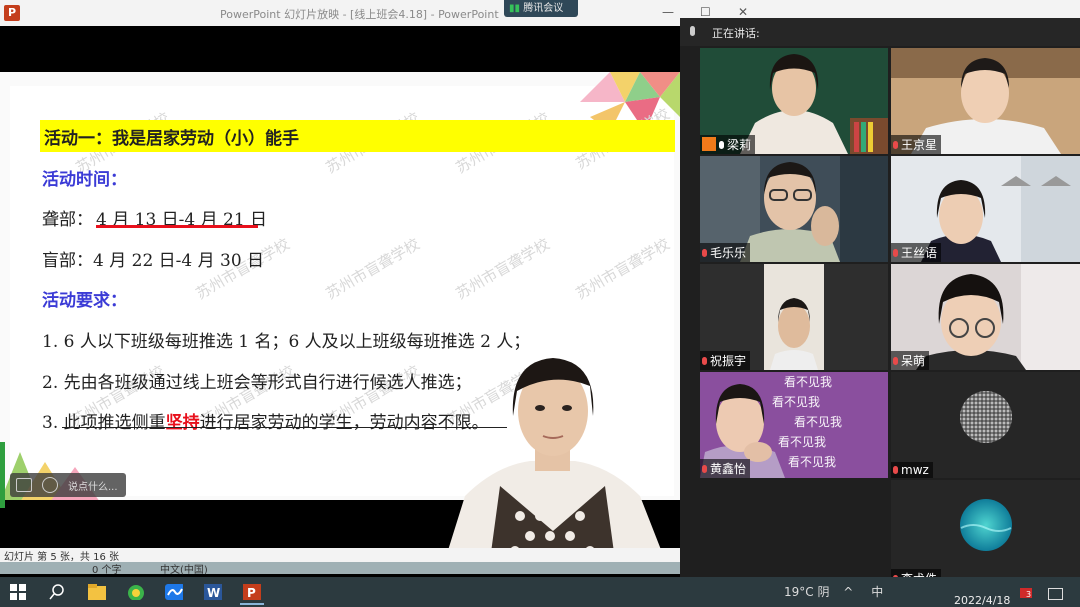 The height and width of the screenshot is (607, 1080). I want to click on close-button: ✕, so click(743, 12).